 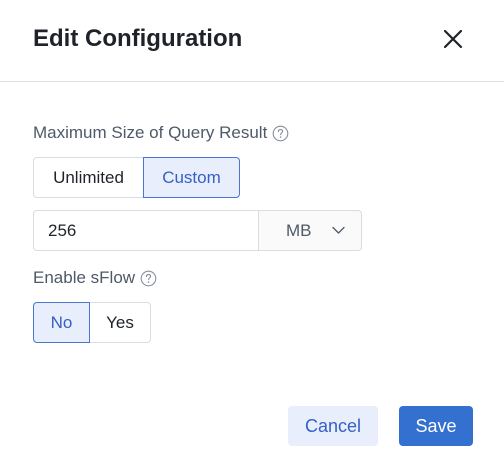 I want to click on query-result-segmented-control: Unlimited Custom, so click(x=136, y=177).